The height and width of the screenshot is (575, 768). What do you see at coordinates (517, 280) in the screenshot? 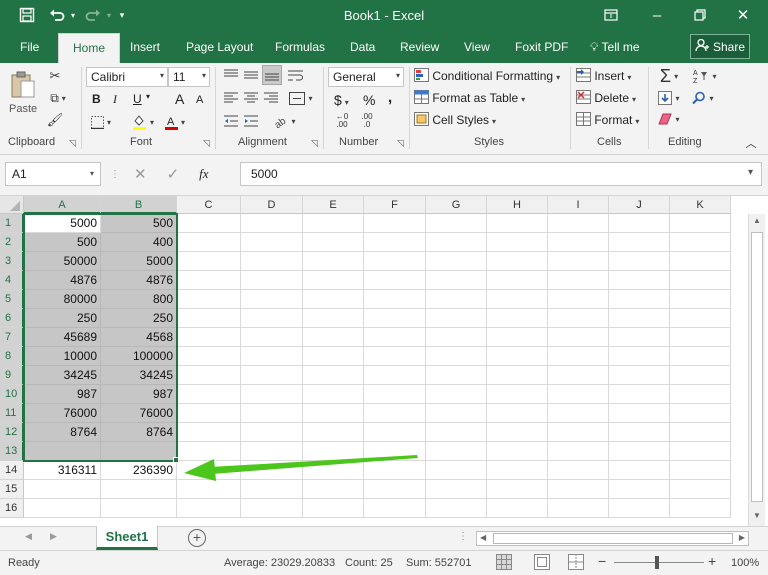
I see `cell-h4` at bounding box center [517, 280].